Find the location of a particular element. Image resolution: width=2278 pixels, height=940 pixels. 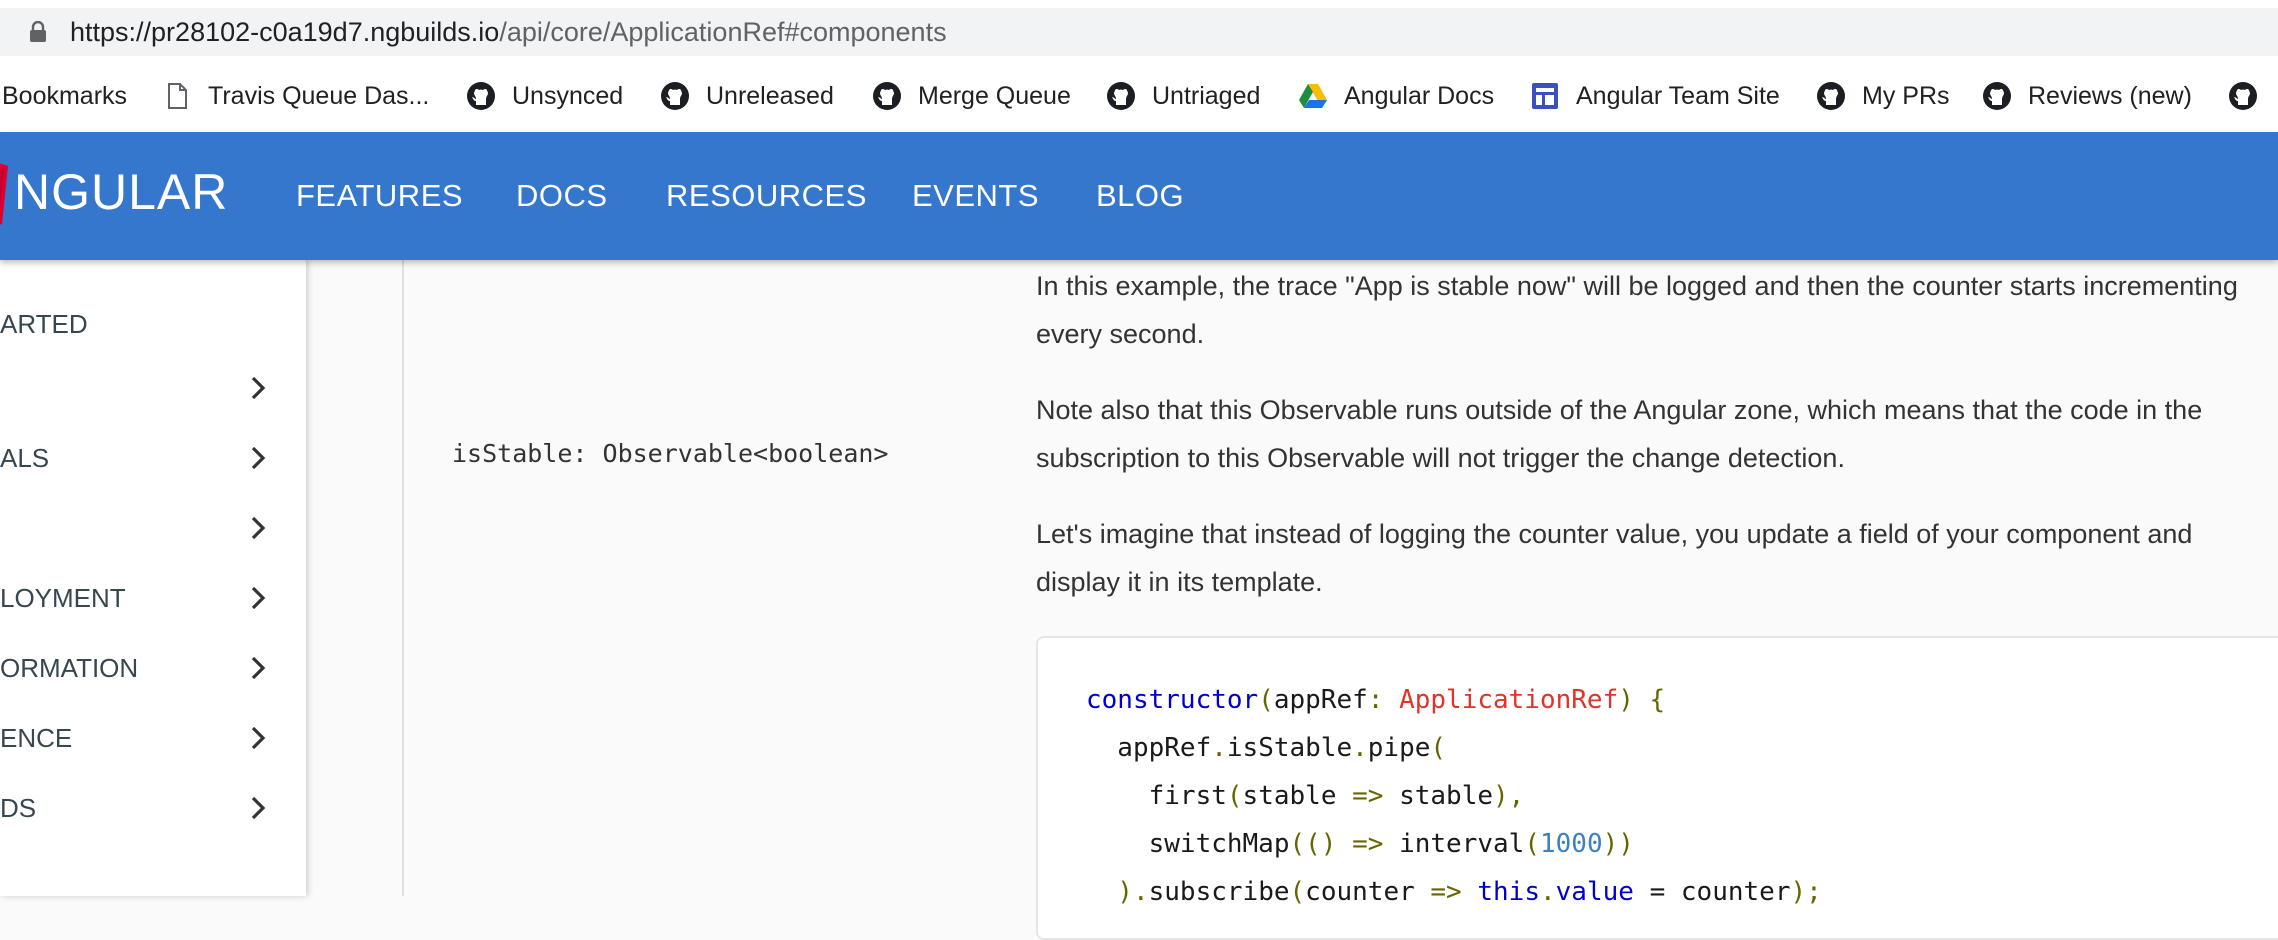

drive-icon is located at coordinates (1313, 96).